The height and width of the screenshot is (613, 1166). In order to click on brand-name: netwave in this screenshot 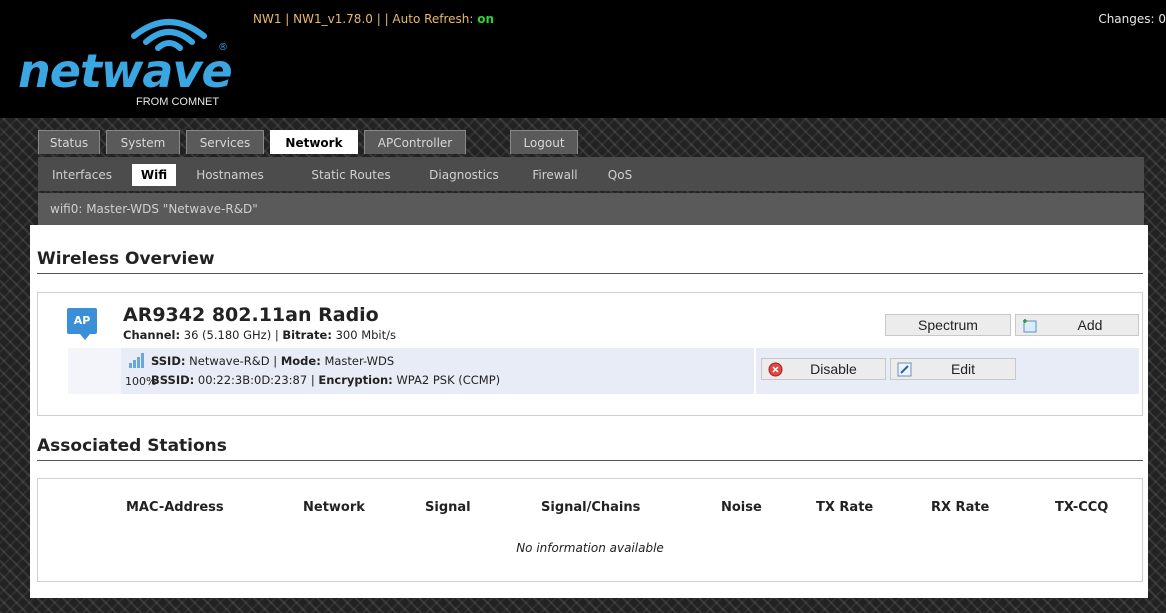, I will do `click(125, 71)`.